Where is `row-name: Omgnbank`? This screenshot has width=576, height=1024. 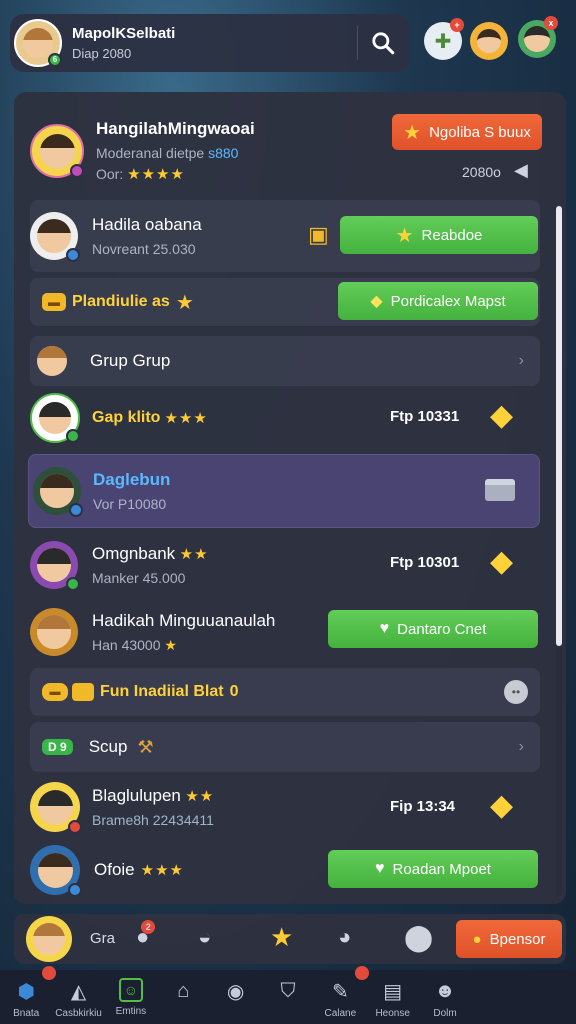 row-name: Omgnbank is located at coordinates (134, 553).